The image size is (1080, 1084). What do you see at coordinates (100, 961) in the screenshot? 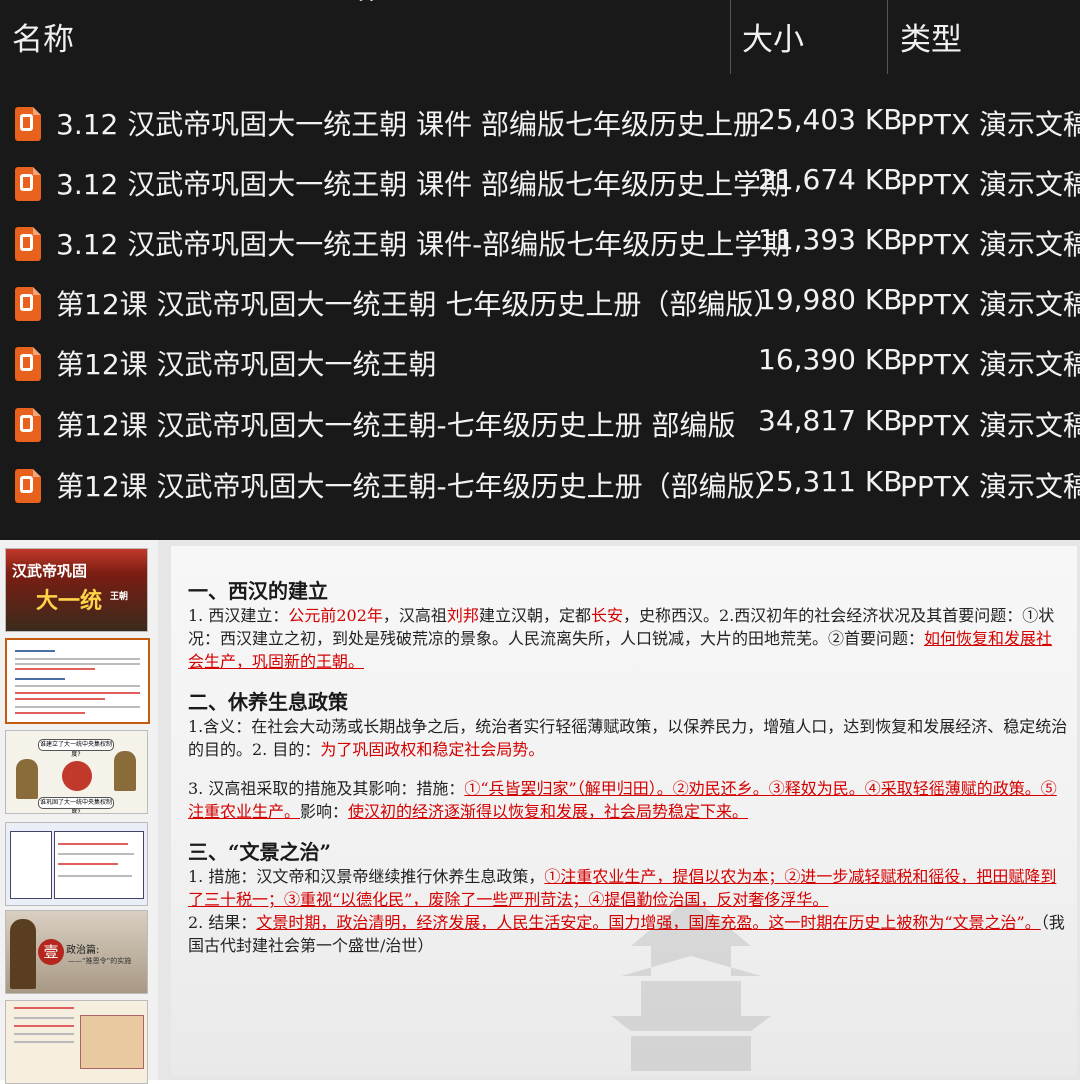
I see `thumb-subcaption: ——“推恩令”的实施` at bounding box center [100, 961].